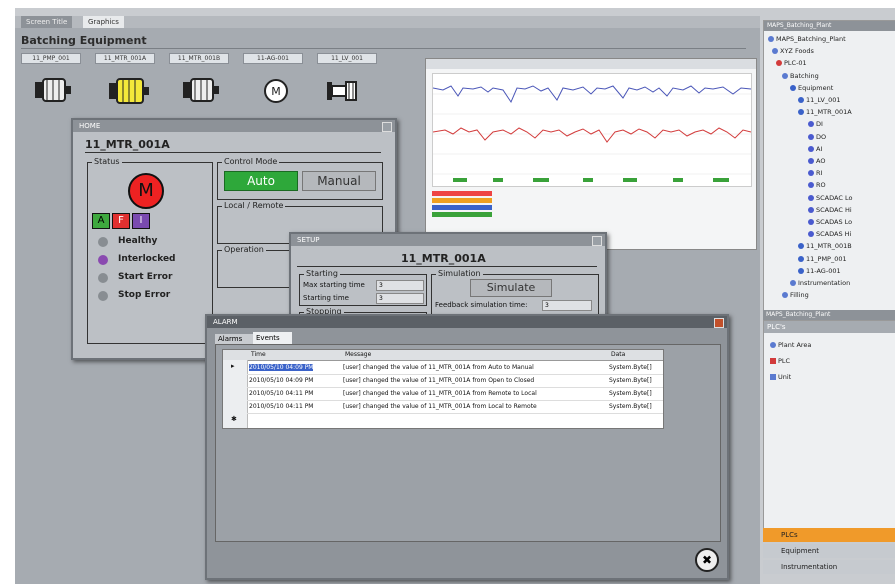 Image resolution: width=895 pixels, height=584 pixels. What do you see at coordinates (790, 345) in the screenshot?
I see `plant-area-item: Plant Area` at bounding box center [790, 345].